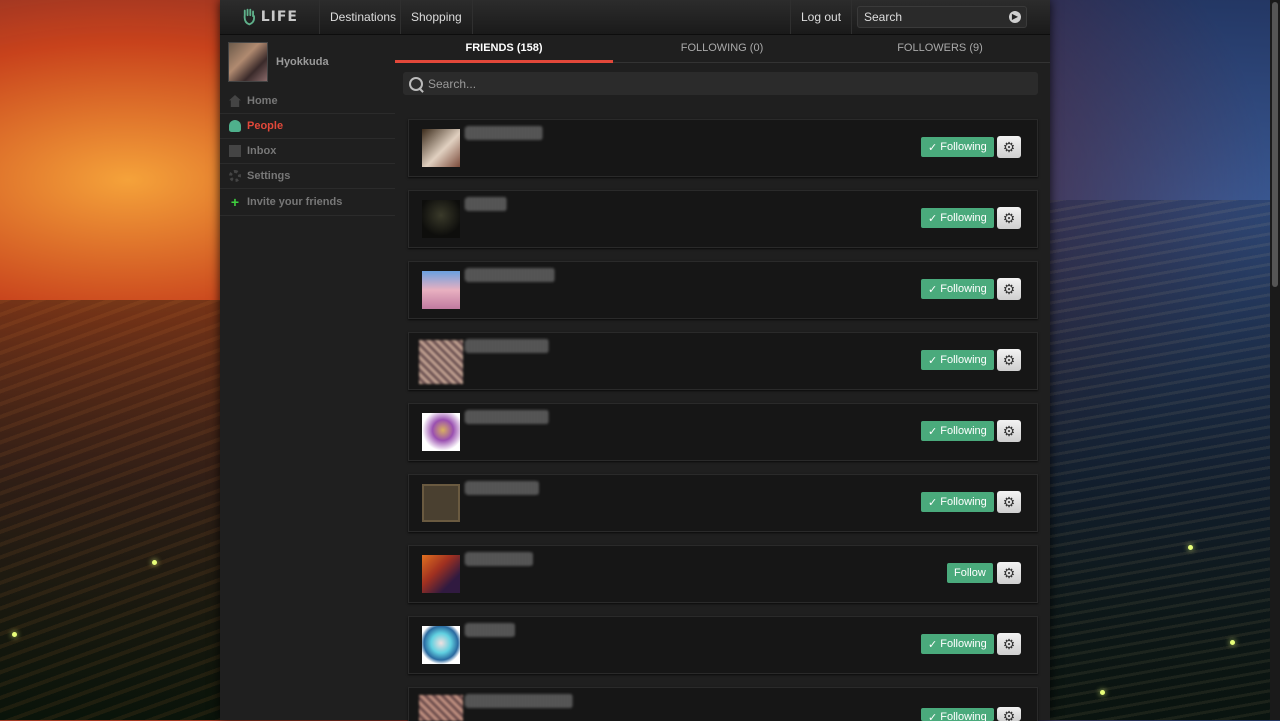 The height and width of the screenshot is (721, 1280). I want to click on logo-text: LIFE, so click(279, 17).